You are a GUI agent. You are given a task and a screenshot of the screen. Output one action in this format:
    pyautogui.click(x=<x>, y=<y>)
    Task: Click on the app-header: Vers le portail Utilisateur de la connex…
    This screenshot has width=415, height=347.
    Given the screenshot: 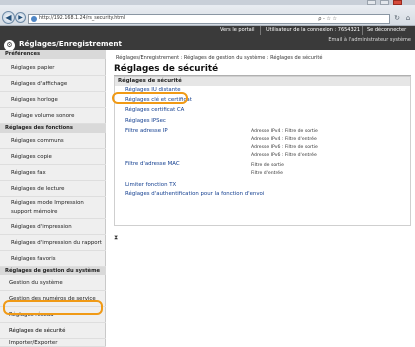 What is the action you would take?
    pyautogui.click(x=207, y=38)
    